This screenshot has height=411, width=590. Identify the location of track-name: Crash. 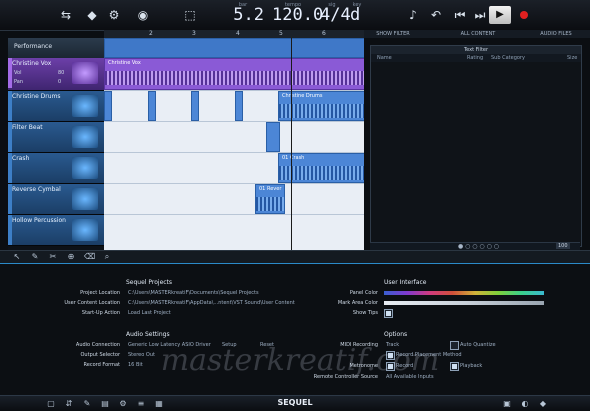
(21, 158).